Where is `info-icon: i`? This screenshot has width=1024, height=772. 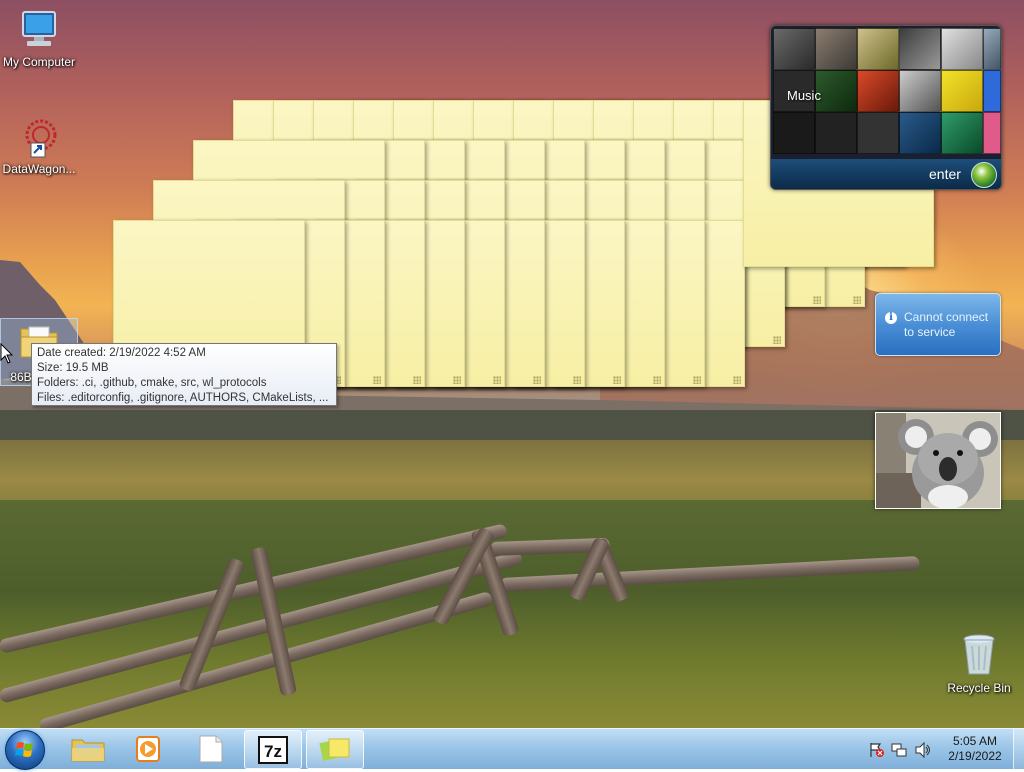 info-icon: i is located at coordinates (891, 318).